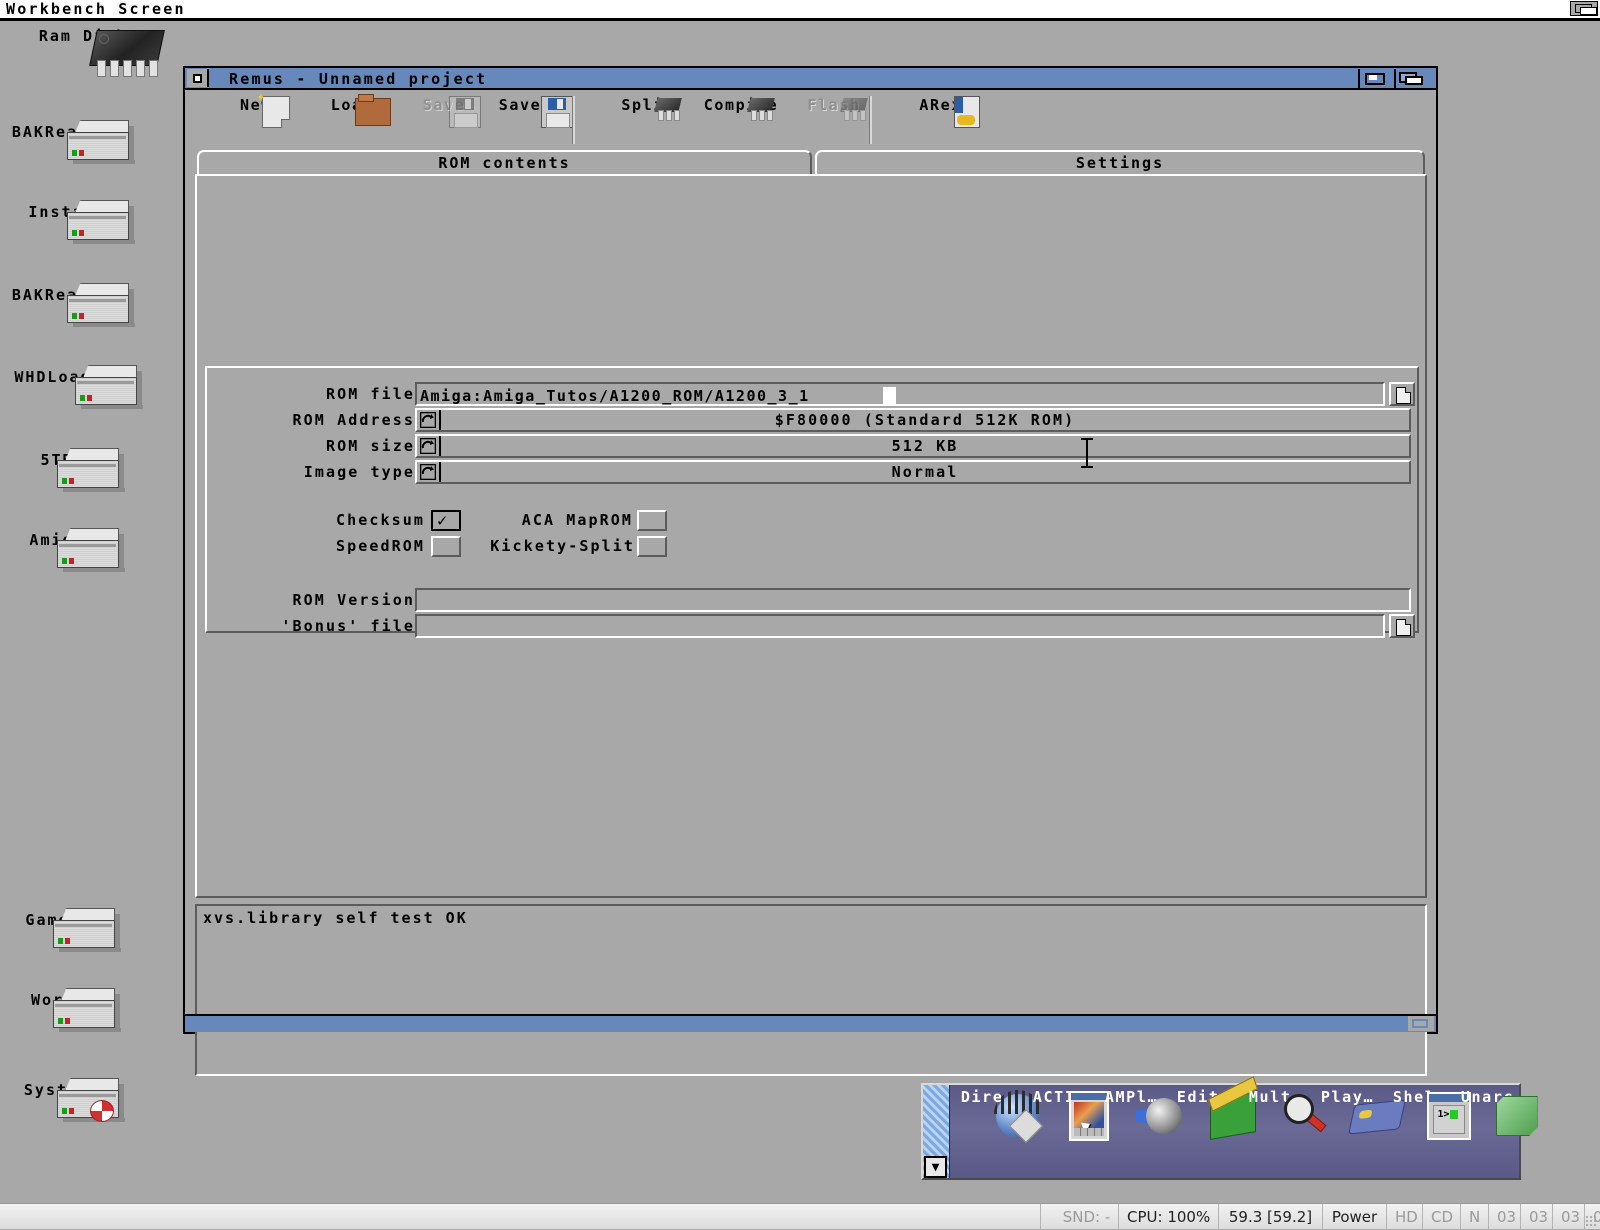  Describe the element at coordinates (86, 50) in the screenshot. I see `desktop-icon-ram-disk: Ram Disk` at that location.